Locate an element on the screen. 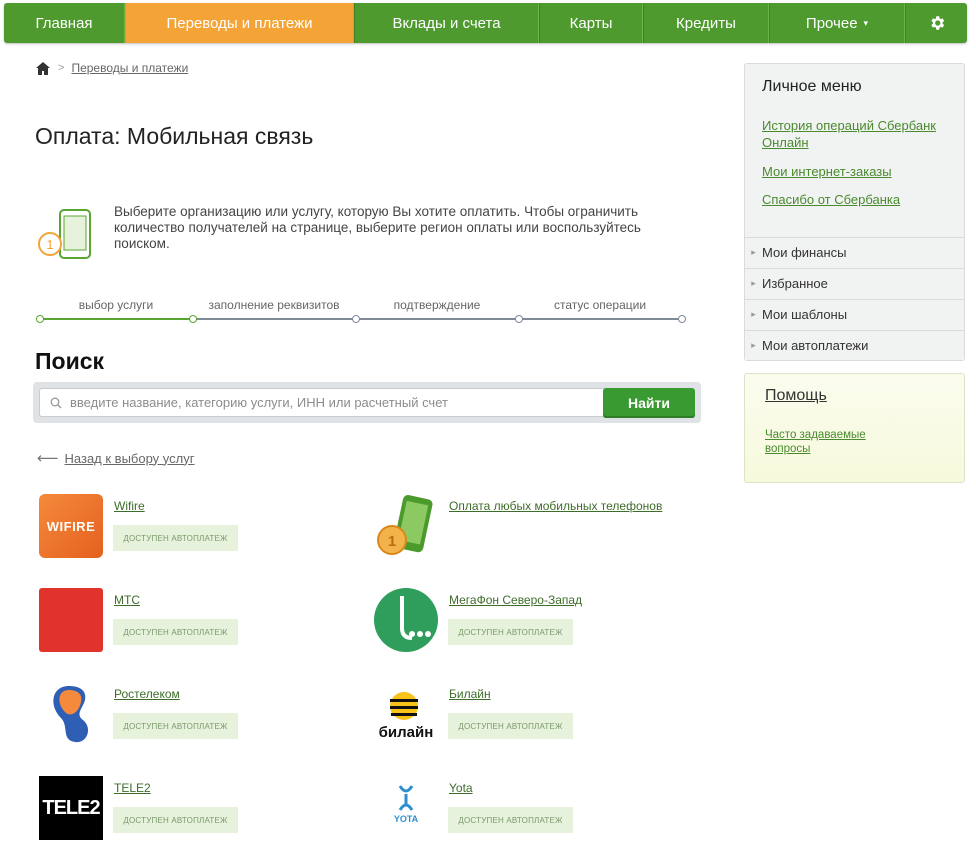 The width and height of the screenshot is (976, 860). wifire-logo: WIFIRE is located at coordinates (71, 526).